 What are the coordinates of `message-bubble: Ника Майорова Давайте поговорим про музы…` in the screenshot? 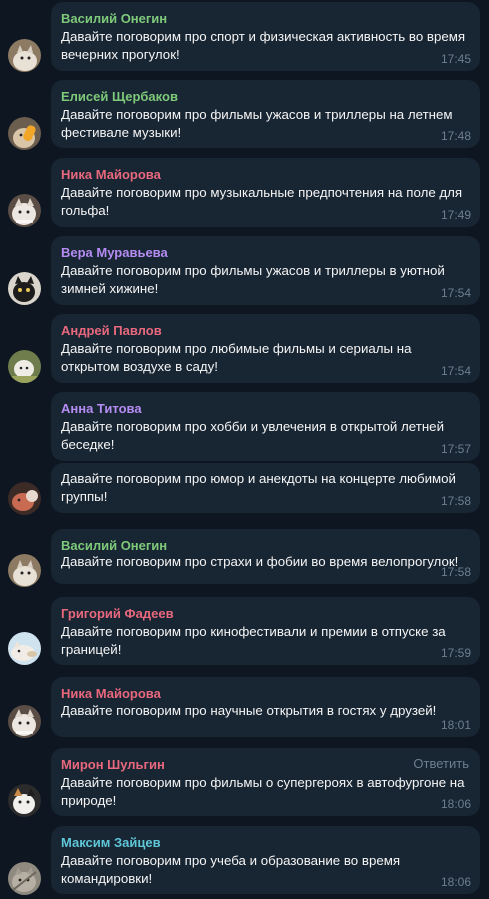 It's located at (265, 192).